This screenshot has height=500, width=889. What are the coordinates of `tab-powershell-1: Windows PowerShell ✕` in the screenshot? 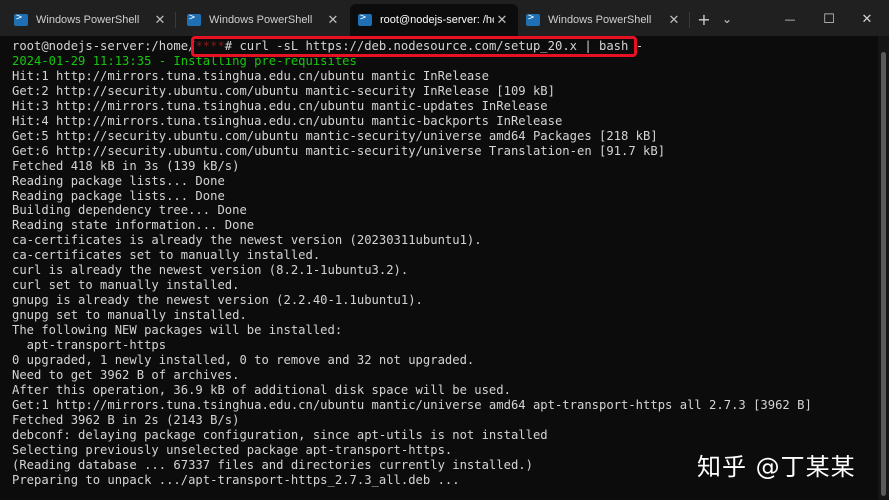 It's located at (91, 20).